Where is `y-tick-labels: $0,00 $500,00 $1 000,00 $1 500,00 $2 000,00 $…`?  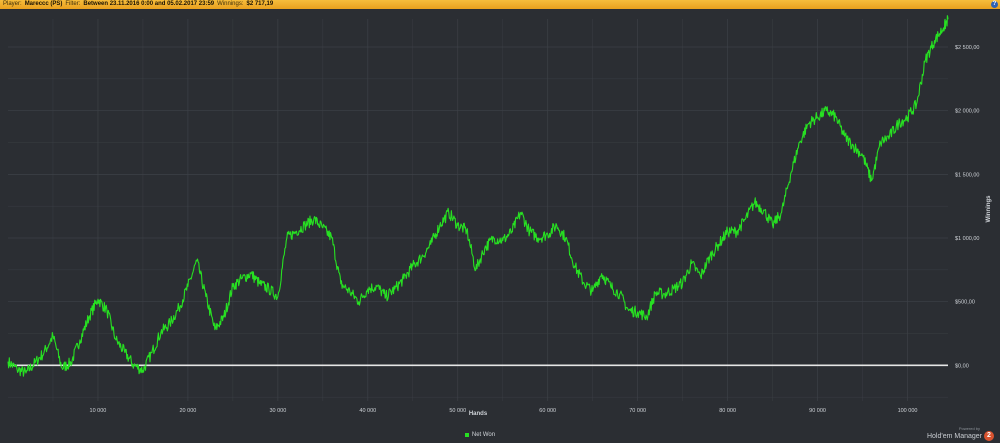 y-tick-labels: $0,00 $500,00 $1 000,00 $1 500,00 $2 000,00 $… is located at coordinates (967, 207).